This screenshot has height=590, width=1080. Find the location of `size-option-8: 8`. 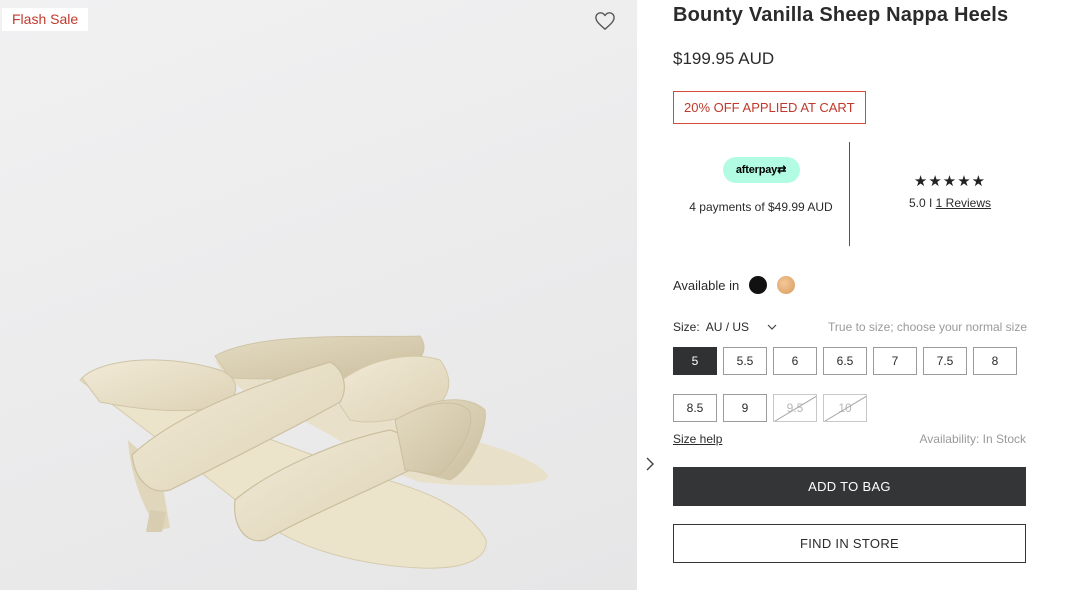

size-option-8: 8 is located at coordinates (995, 361).